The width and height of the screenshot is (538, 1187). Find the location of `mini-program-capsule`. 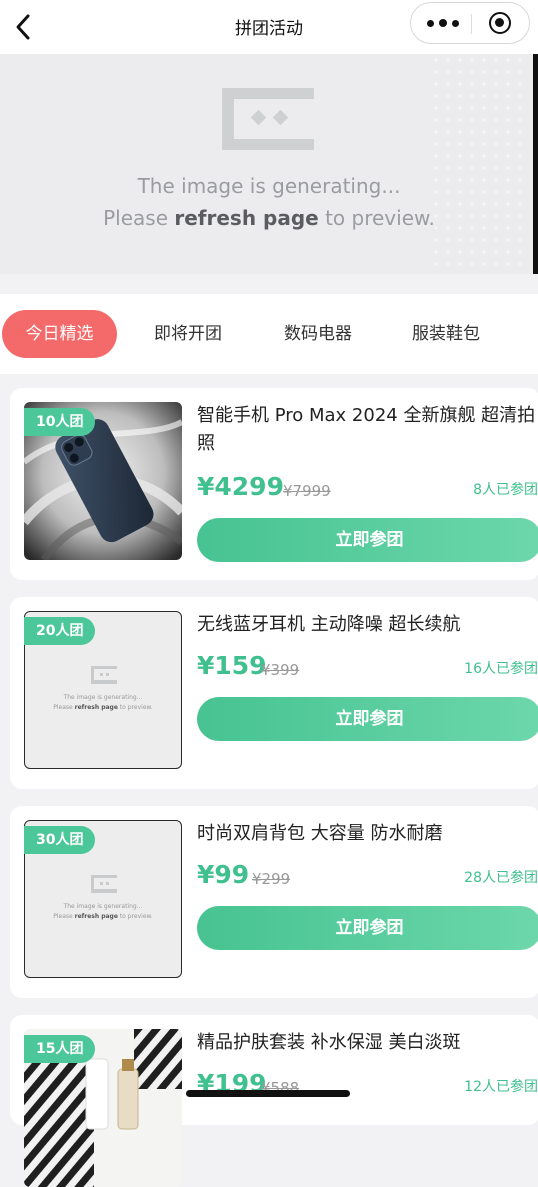

mini-program-capsule is located at coordinates (470, 23).